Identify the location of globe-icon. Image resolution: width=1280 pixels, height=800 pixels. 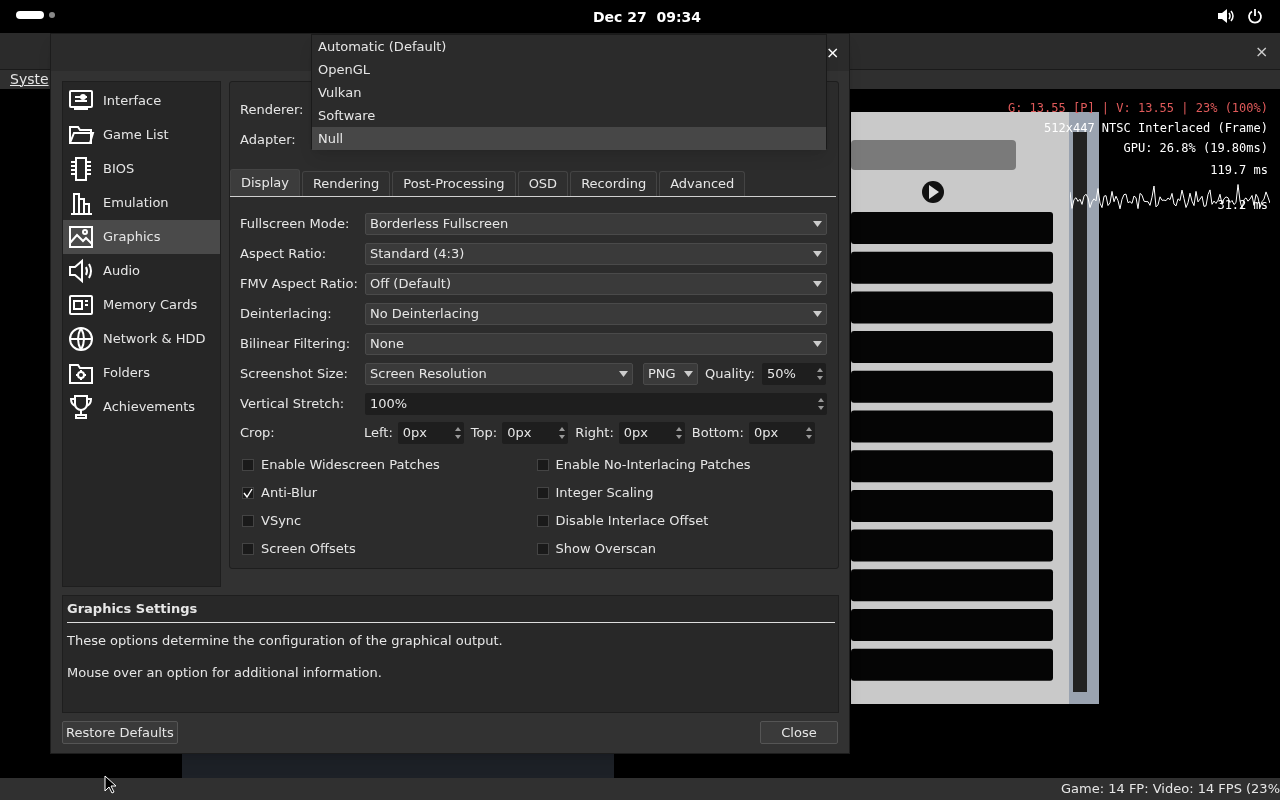
(81, 339).